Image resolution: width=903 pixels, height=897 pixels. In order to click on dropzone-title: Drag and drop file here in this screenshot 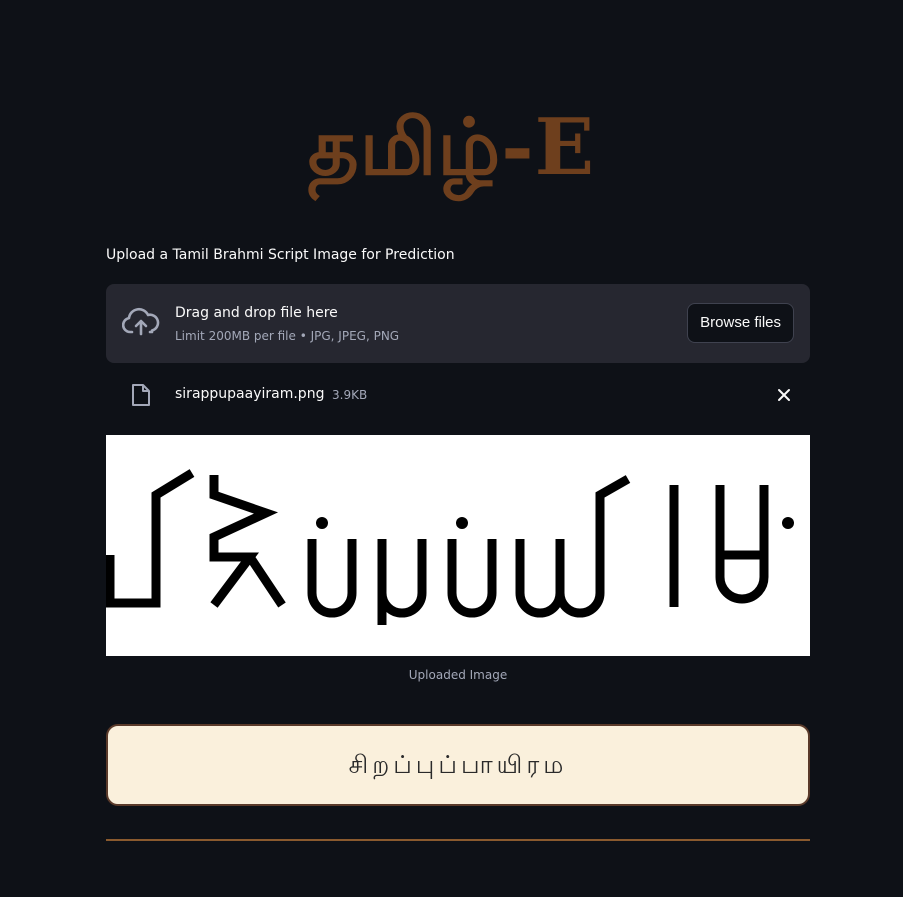, I will do `click(256, 313)`.